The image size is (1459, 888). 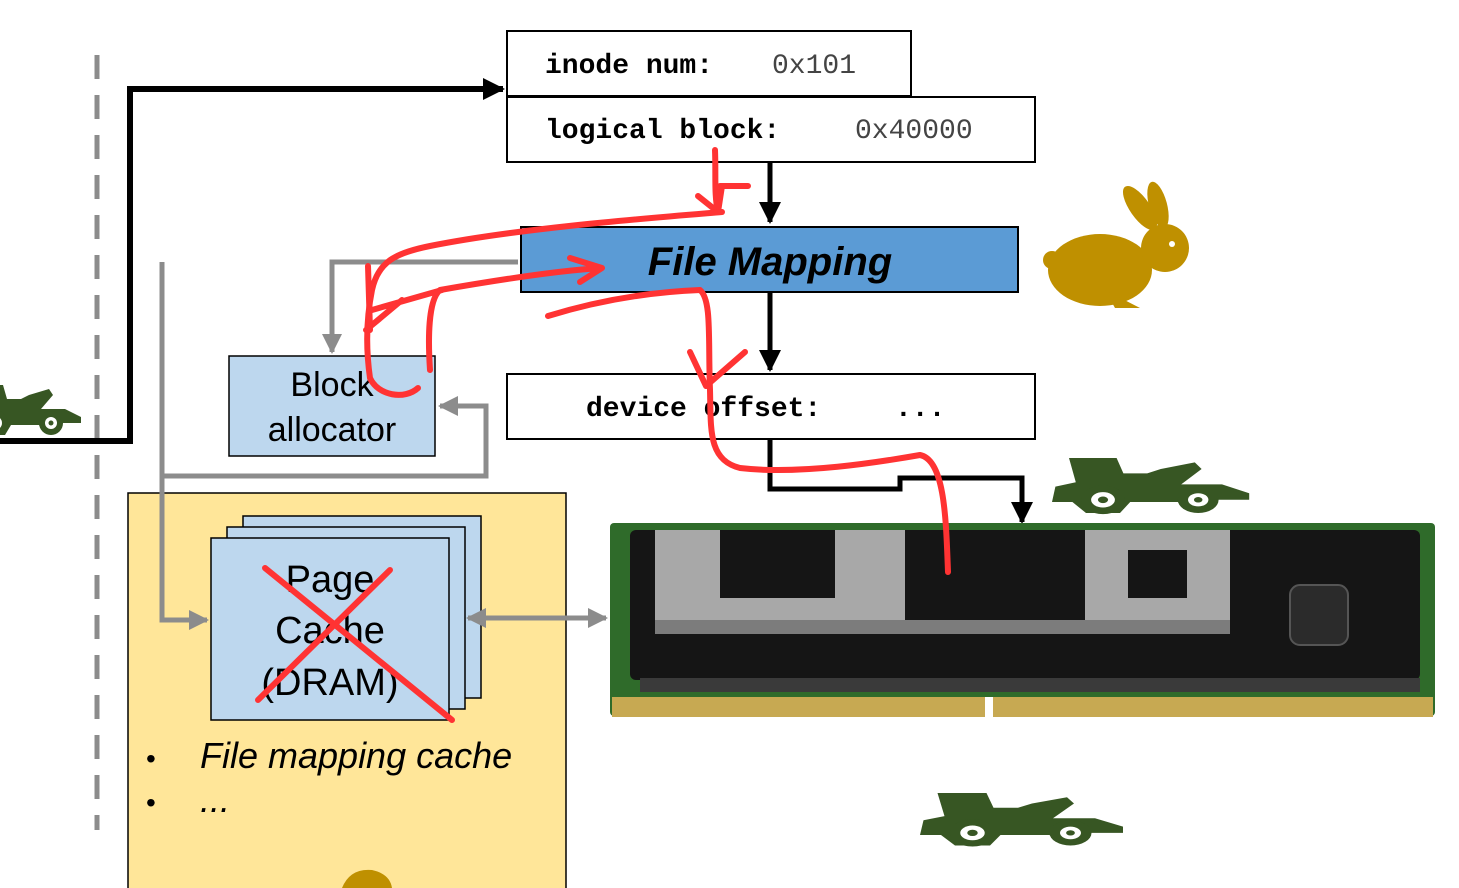 I want to click on inode-num-value: 0x101, so click(x=814, y=66).